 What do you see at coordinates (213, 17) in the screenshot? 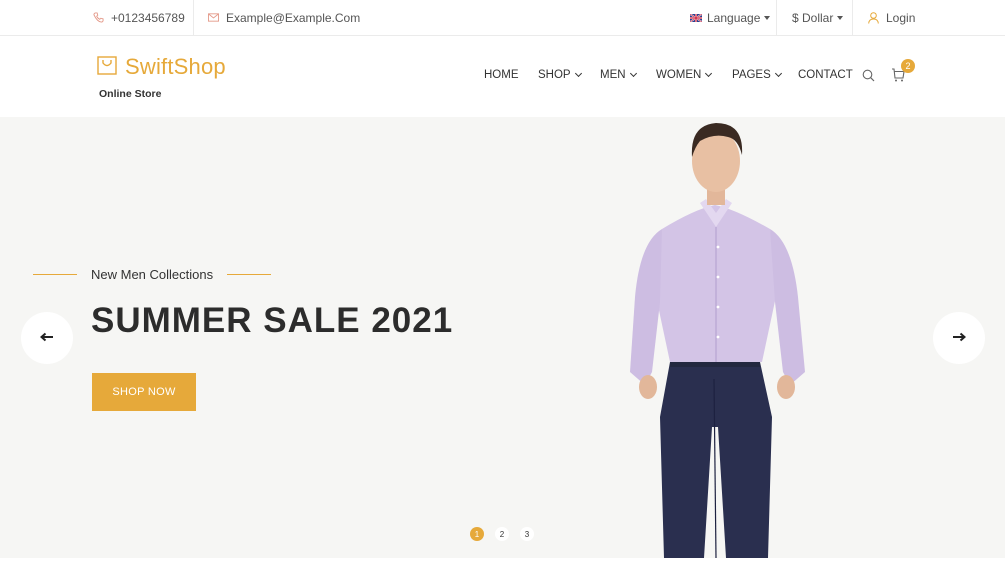
I see `mail-icon` at bounding box center [213, 17].